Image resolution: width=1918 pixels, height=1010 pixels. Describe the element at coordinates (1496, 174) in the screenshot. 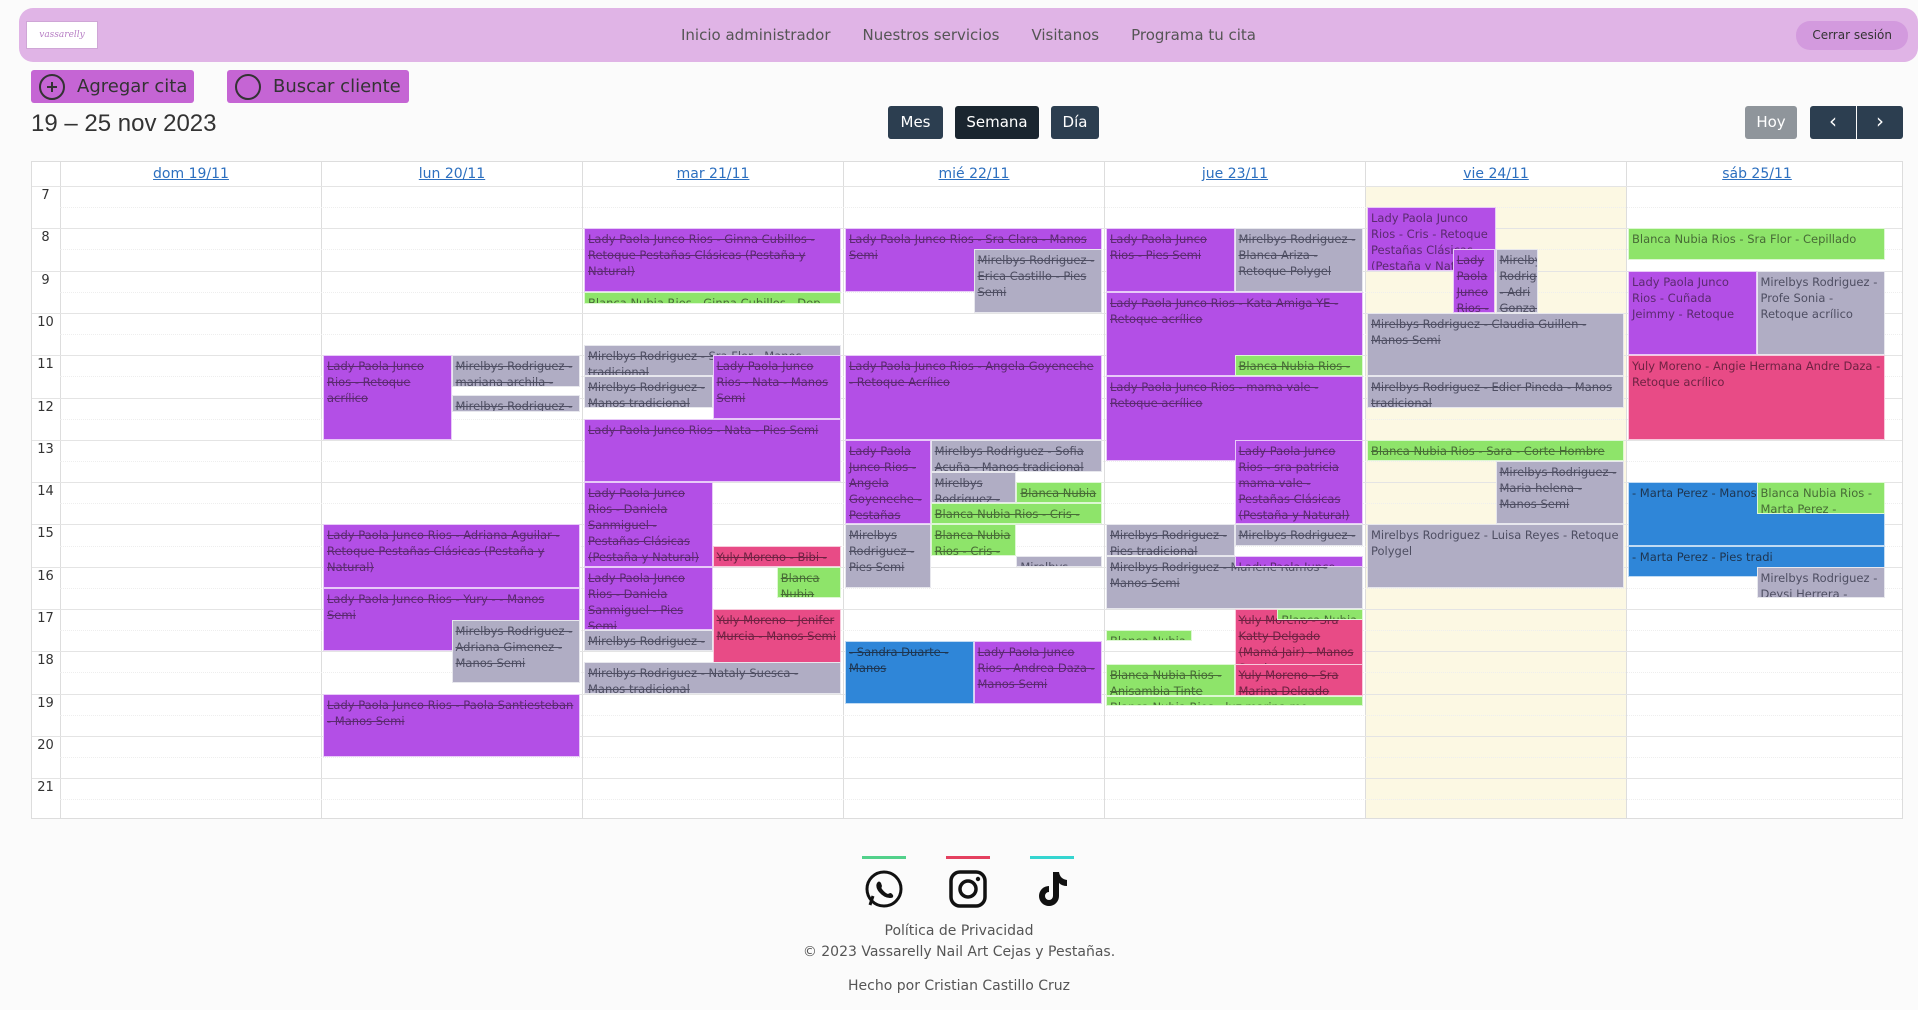

I see `day-header-link: vie 24/11` at that location.